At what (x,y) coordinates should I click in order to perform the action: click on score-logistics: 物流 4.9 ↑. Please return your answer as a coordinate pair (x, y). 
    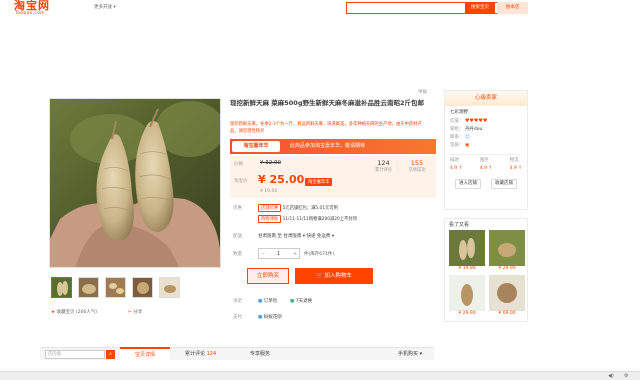
    Looking at the image, I should click on (516, 165).